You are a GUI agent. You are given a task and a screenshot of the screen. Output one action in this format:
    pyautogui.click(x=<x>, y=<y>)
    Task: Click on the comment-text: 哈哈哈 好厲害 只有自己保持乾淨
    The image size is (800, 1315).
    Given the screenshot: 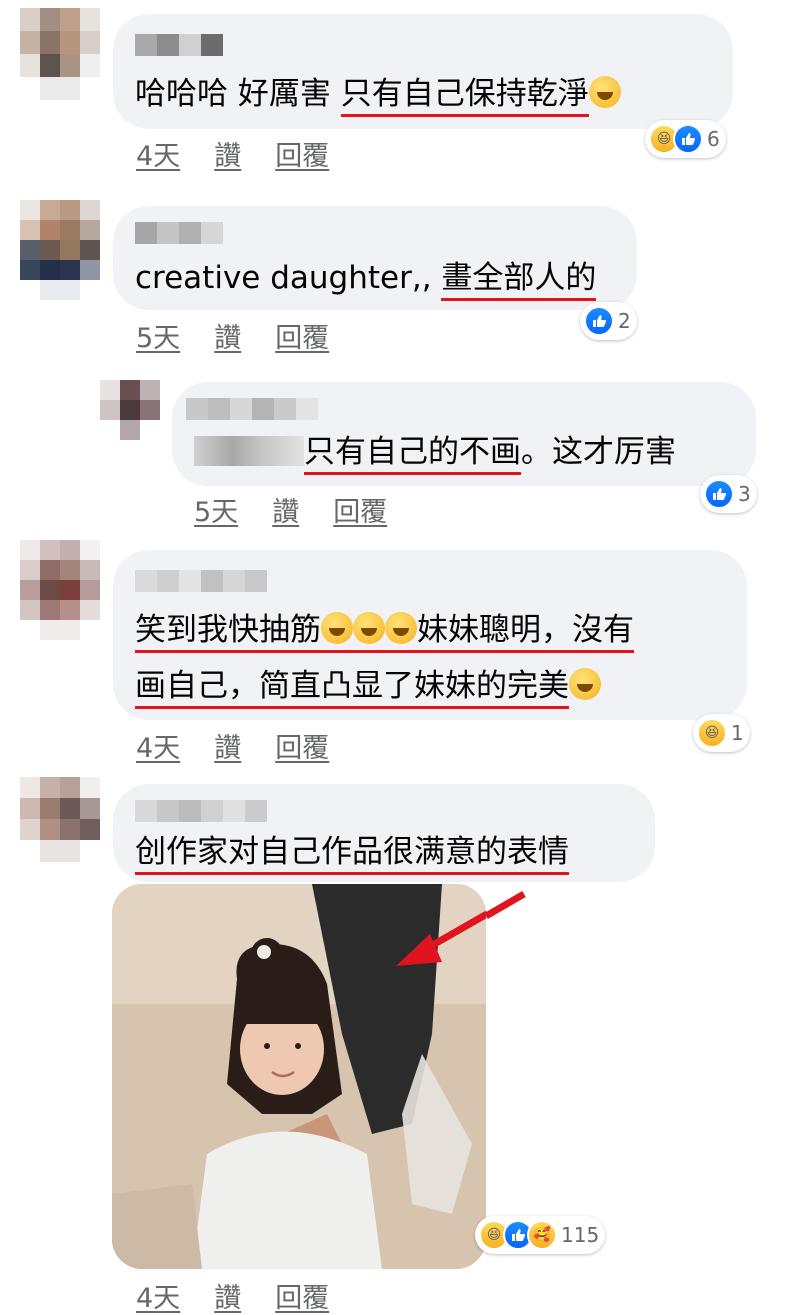 What is the action you would take?
    pyautogui.click(x=378, y=95)
    